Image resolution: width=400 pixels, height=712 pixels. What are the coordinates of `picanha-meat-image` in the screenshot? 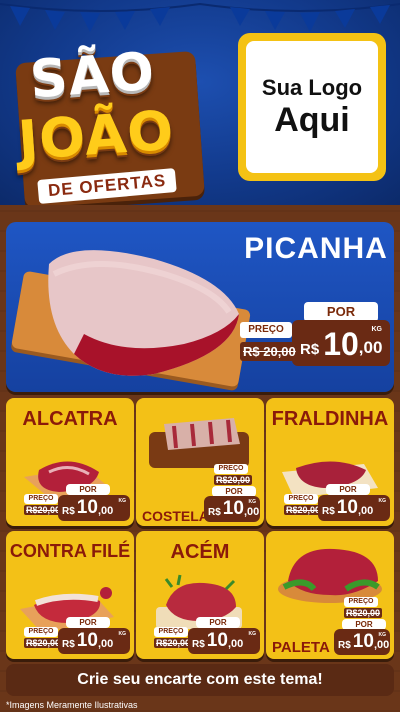 It's located at (144, 313).